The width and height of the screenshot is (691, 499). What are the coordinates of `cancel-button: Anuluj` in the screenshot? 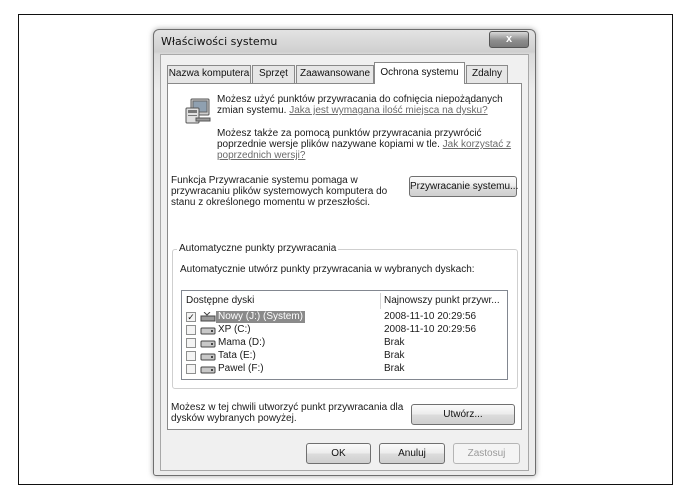 It's located at (412, 453).